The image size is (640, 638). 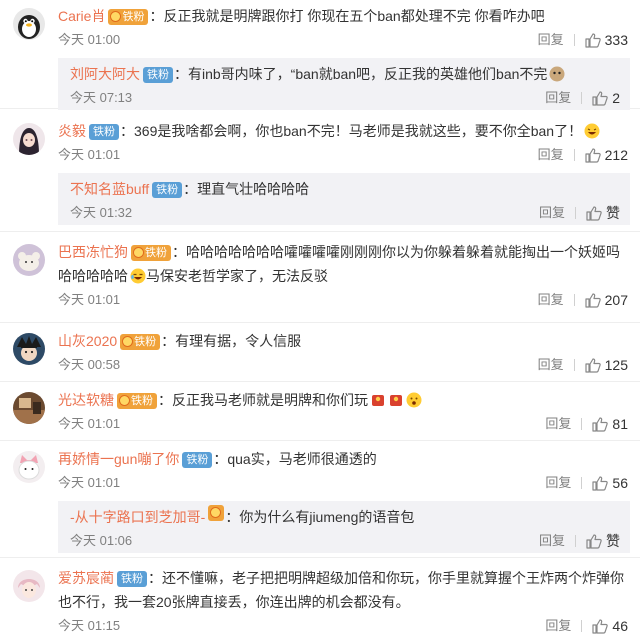 I want to click on like-button: 333, so click(x=606, y=40).